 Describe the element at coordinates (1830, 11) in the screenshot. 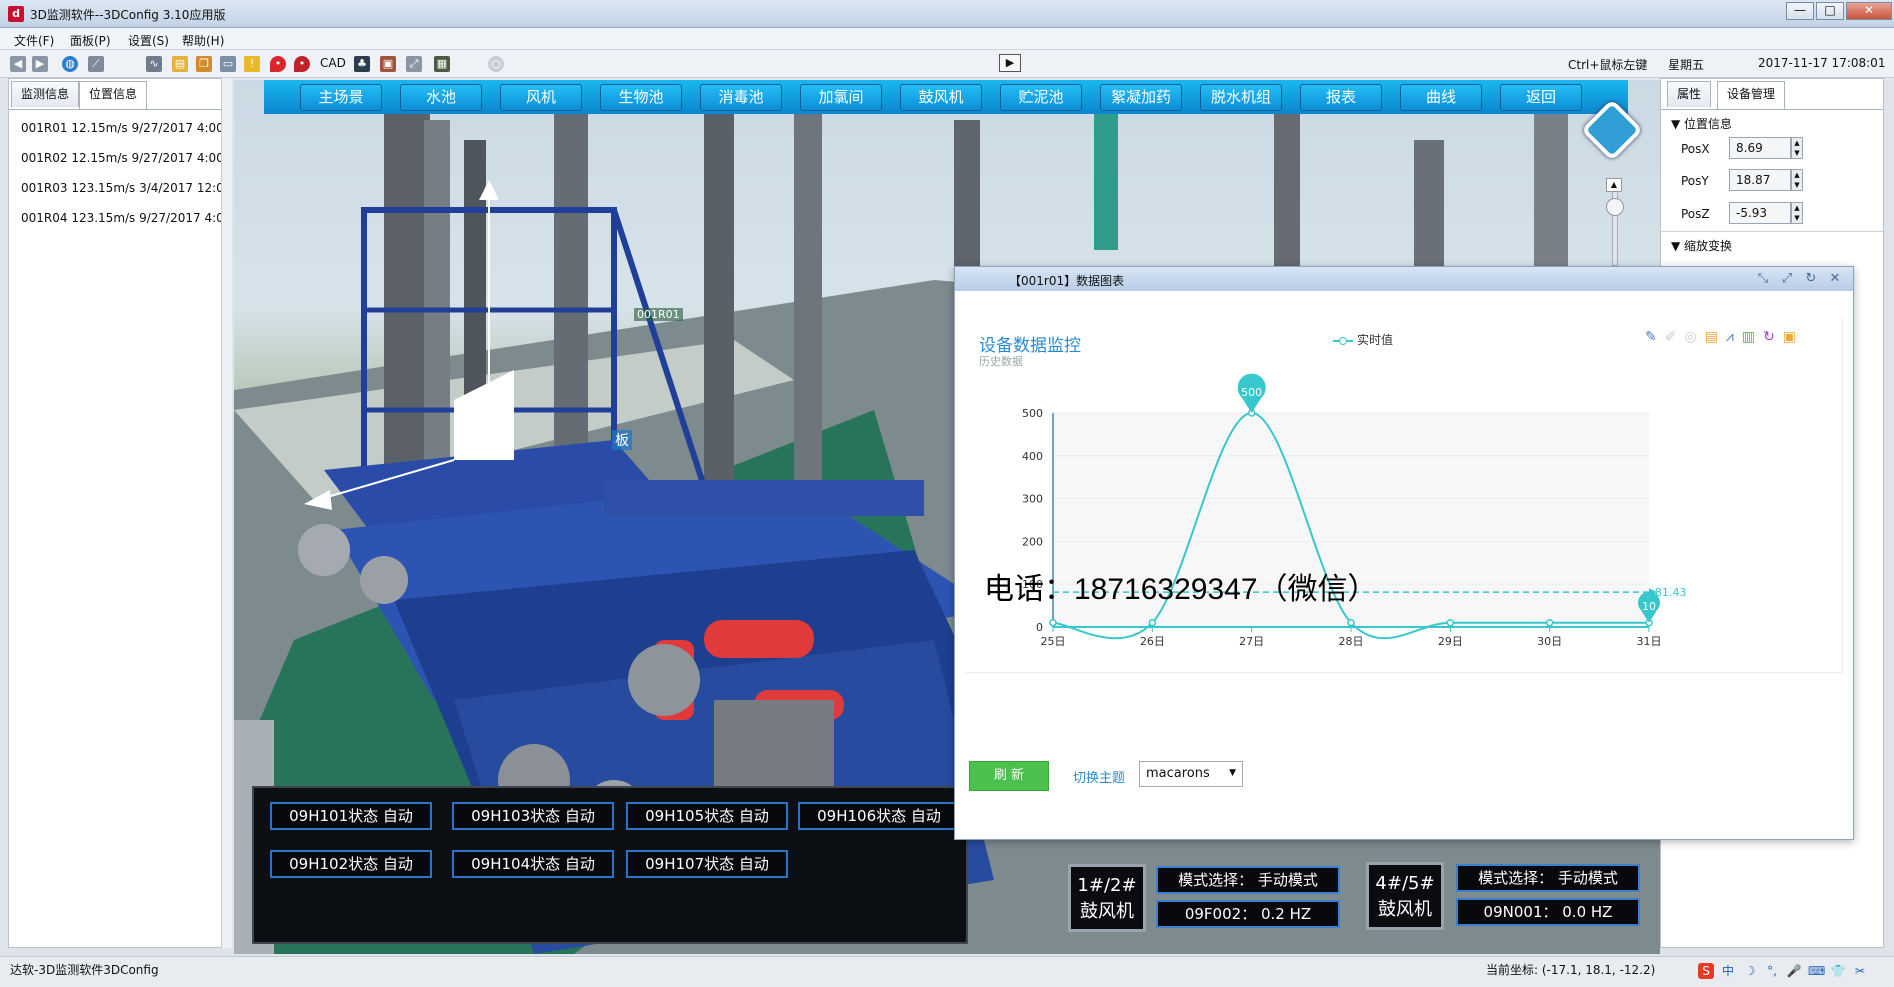

I see `maximize-button: □` at that location.